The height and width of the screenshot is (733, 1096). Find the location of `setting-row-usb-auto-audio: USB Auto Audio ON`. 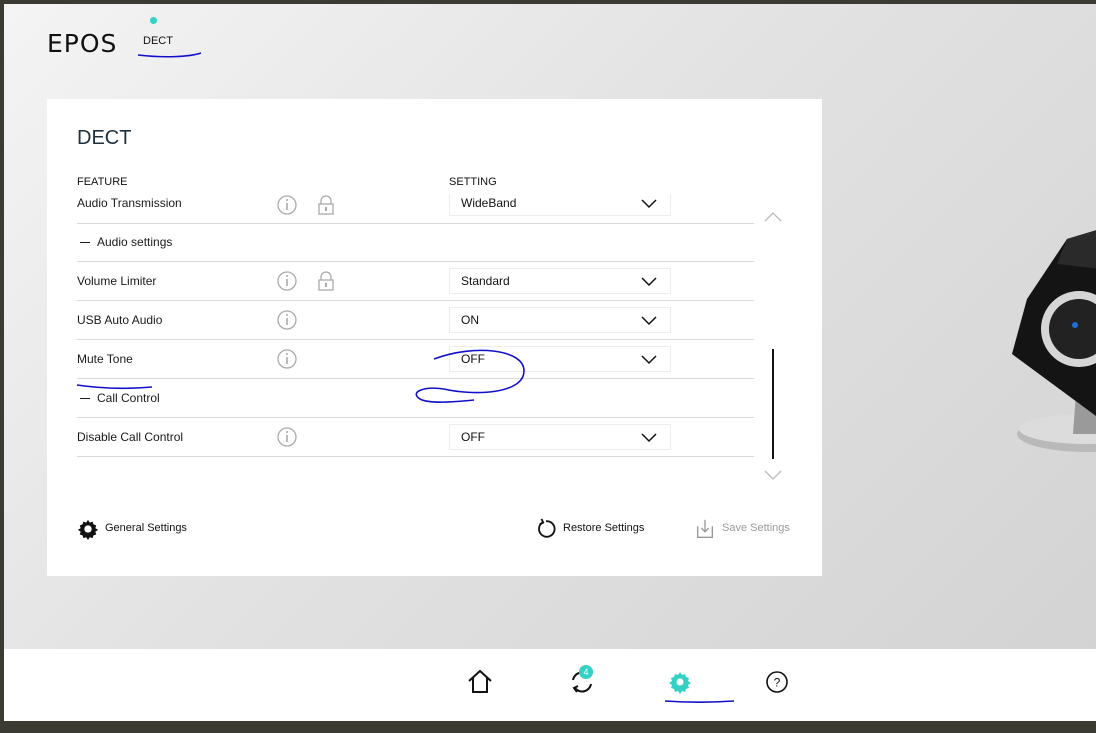

setting-row-usb-auto-audio: USB Auto Audio ON is located at coordinates (415, 320).